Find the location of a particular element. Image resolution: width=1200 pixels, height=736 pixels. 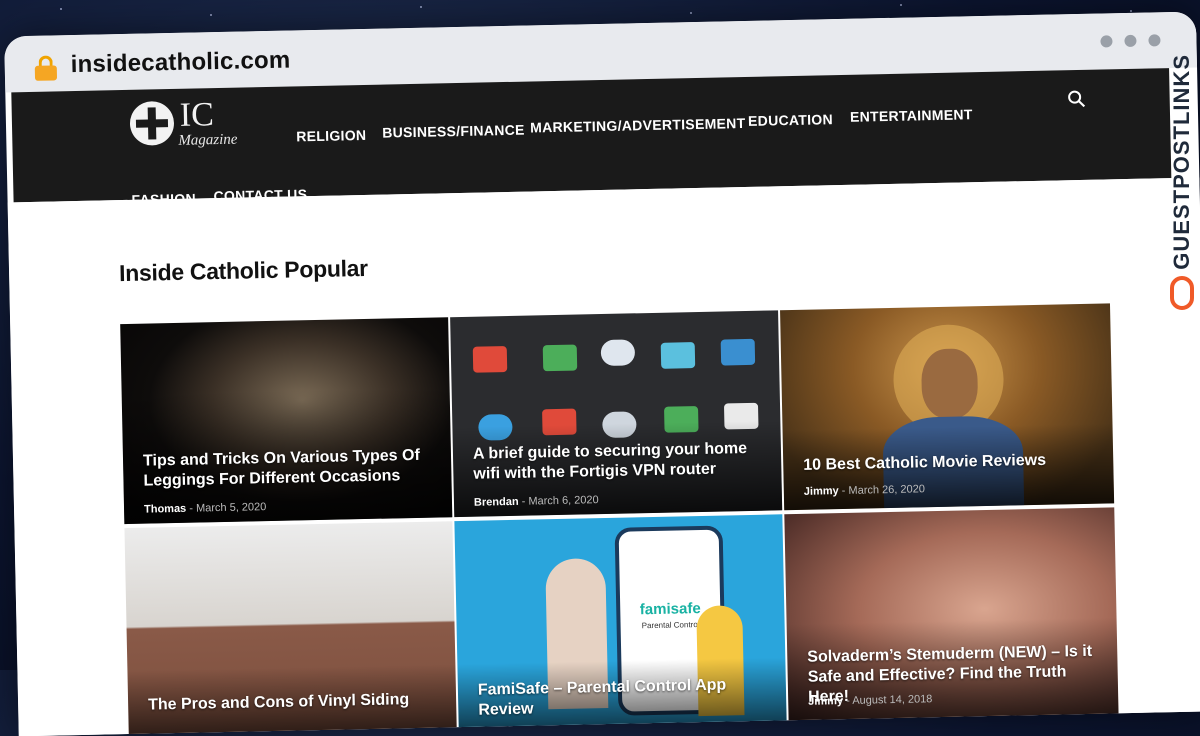

article-title: FamiSafe – Parental Control App Review is located at coordinates (623, 698).